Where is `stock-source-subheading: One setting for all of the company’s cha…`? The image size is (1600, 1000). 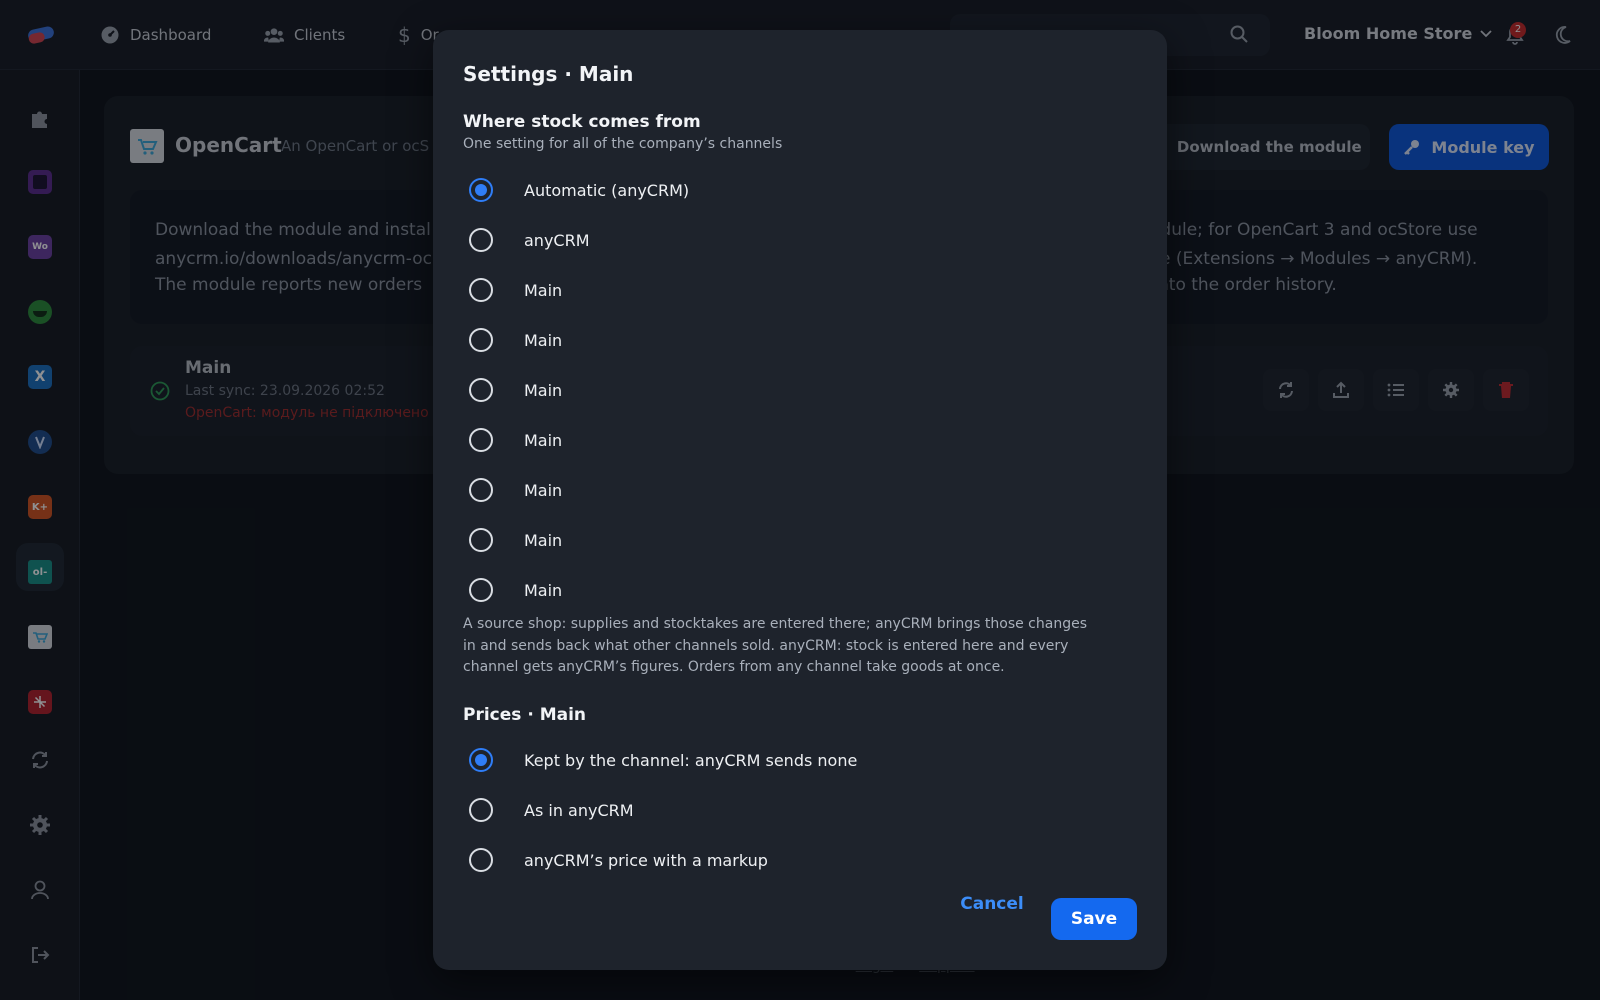 stock-source-subheading: One setting for all of the company’s cha… is located at coordinates (623, 144).